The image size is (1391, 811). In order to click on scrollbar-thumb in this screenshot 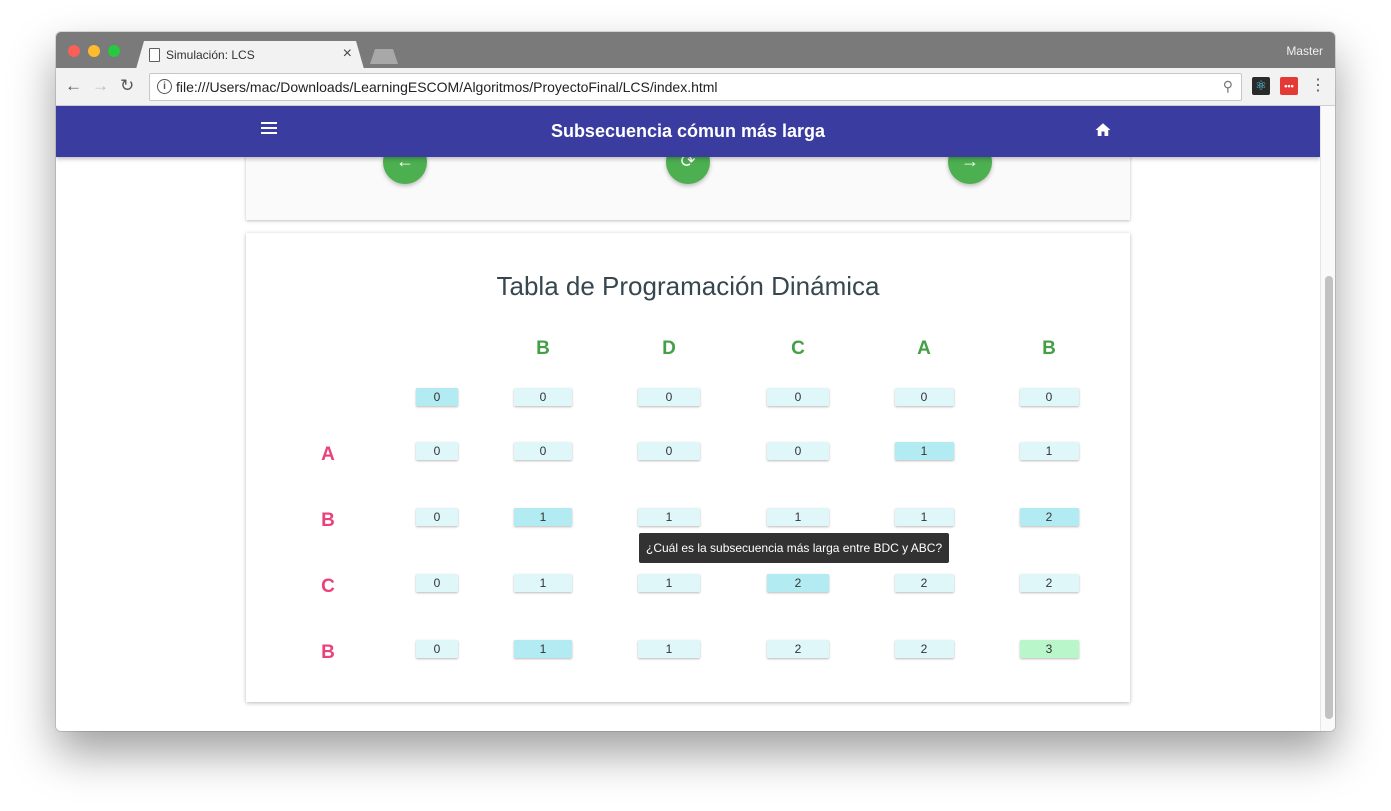, I will do `click(1329, 497)`.